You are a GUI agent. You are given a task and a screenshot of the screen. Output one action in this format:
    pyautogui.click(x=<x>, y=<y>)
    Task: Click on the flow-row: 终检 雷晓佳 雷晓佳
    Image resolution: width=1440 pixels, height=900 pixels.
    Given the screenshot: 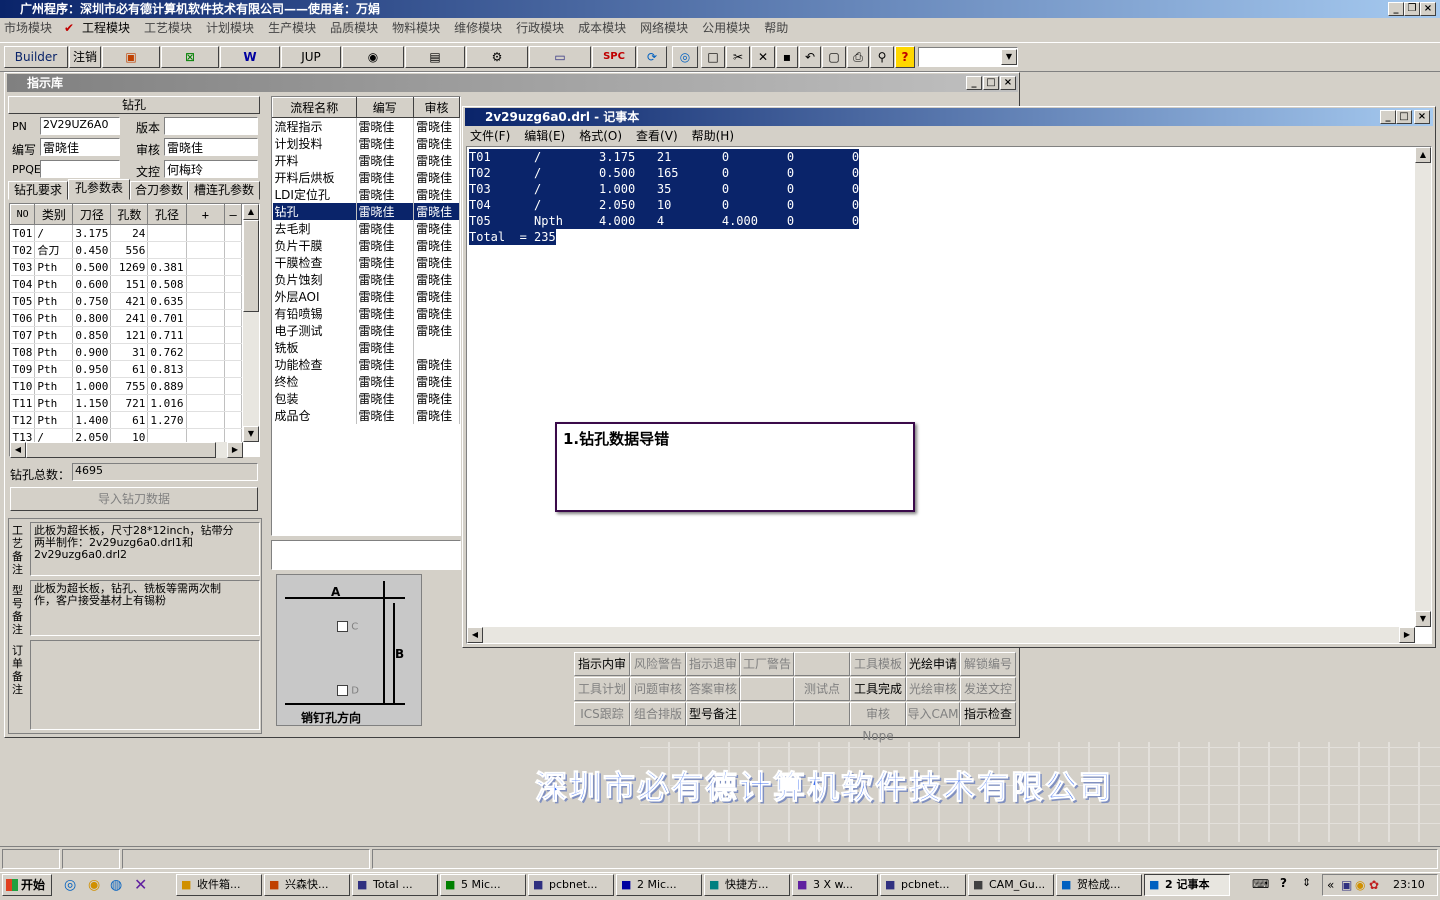 What is the action you would take?
    pyautogui.click(x=366, y=381)
    